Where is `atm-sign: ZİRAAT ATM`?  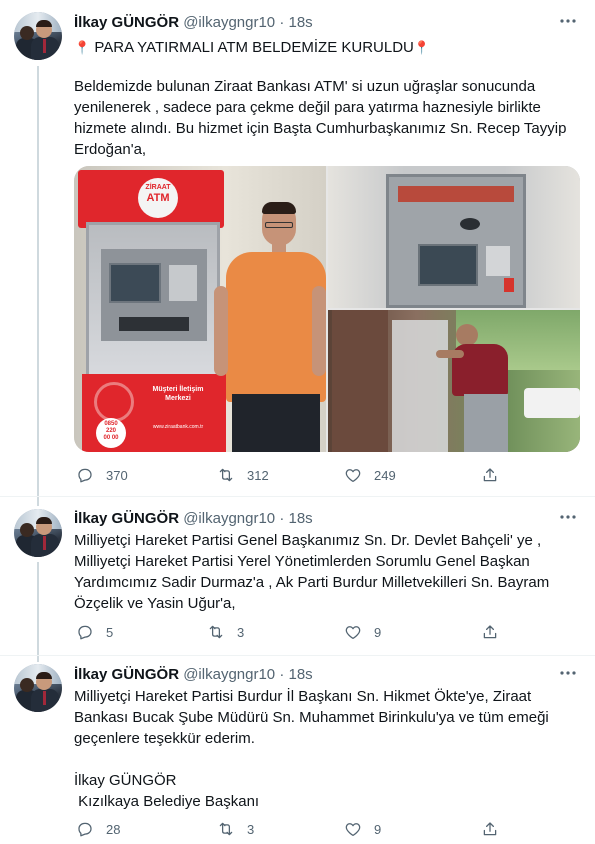
atm-sign: ZİRAAT ATM is located at coordinates (151, 199).